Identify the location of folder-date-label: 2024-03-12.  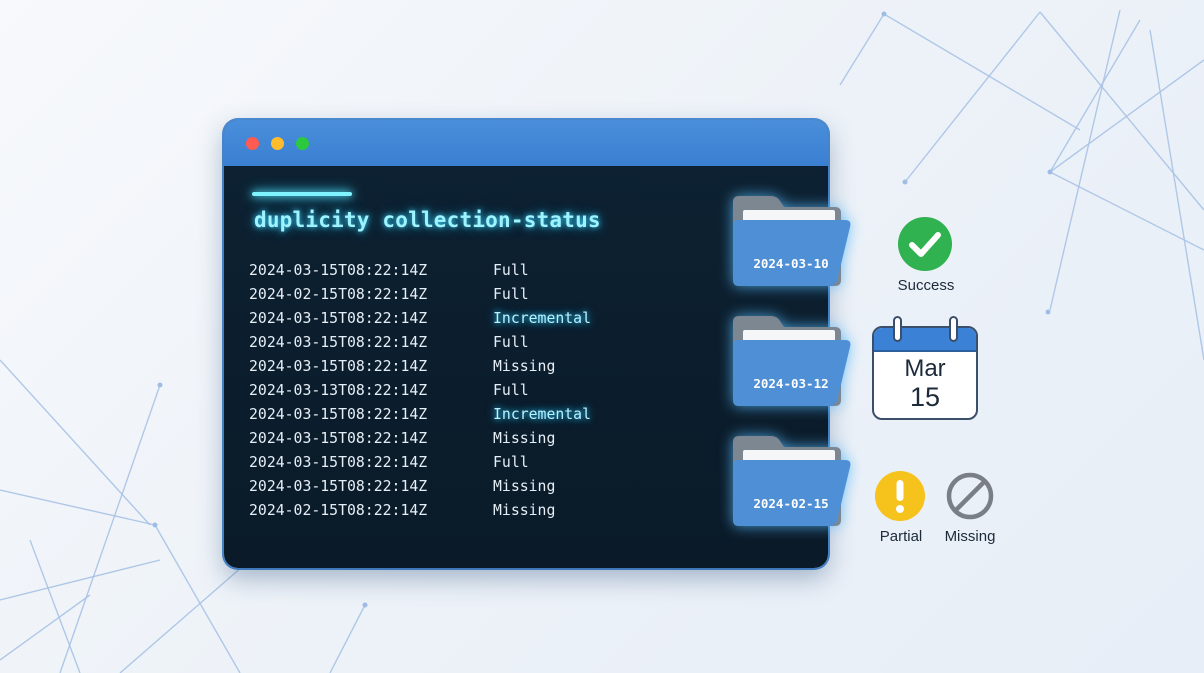
(791, 383).